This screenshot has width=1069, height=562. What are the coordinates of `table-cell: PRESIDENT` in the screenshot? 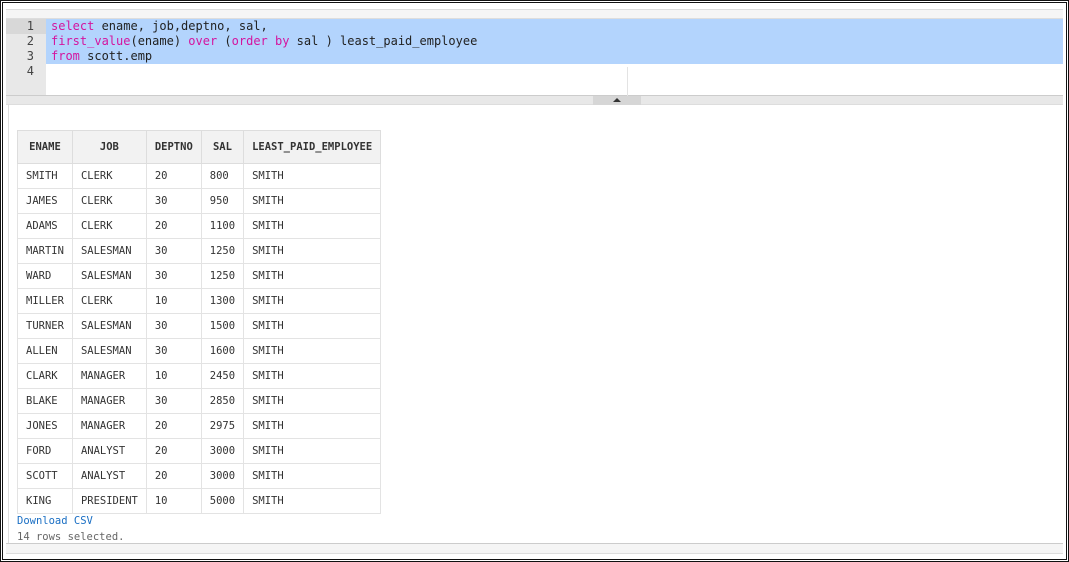 It's located at (109, 501).